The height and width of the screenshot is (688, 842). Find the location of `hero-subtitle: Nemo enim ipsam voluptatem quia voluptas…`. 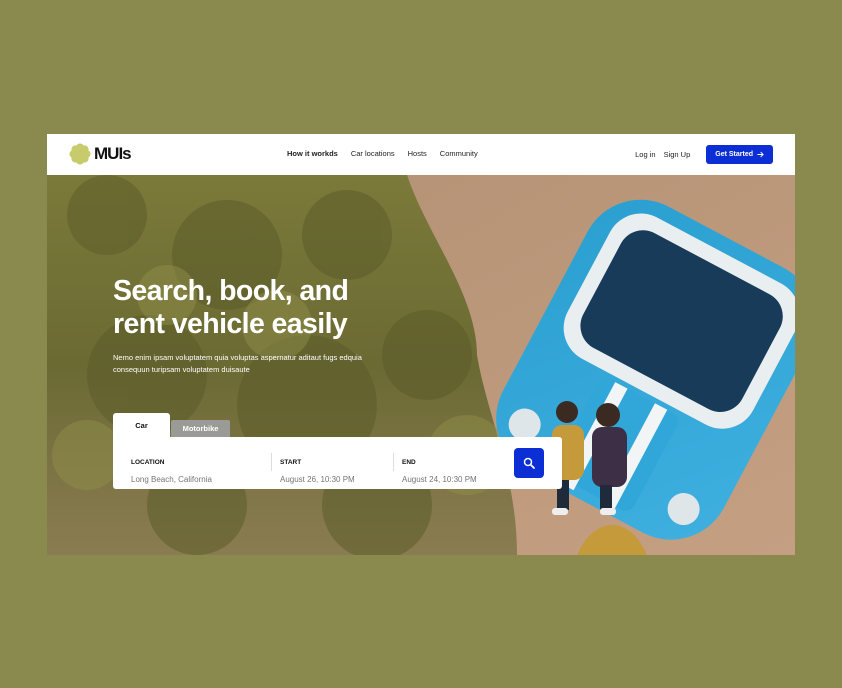

hero-subtitle: Nemo enim ipsam voluptatem quia voluptas… is located at coordinates (237, 363).